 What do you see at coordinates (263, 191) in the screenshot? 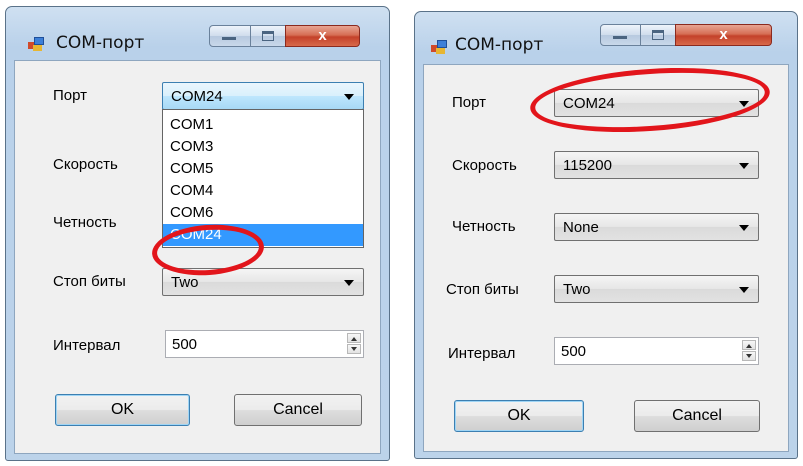
I see `port-option: COM4` at bounding box center [263, 191].